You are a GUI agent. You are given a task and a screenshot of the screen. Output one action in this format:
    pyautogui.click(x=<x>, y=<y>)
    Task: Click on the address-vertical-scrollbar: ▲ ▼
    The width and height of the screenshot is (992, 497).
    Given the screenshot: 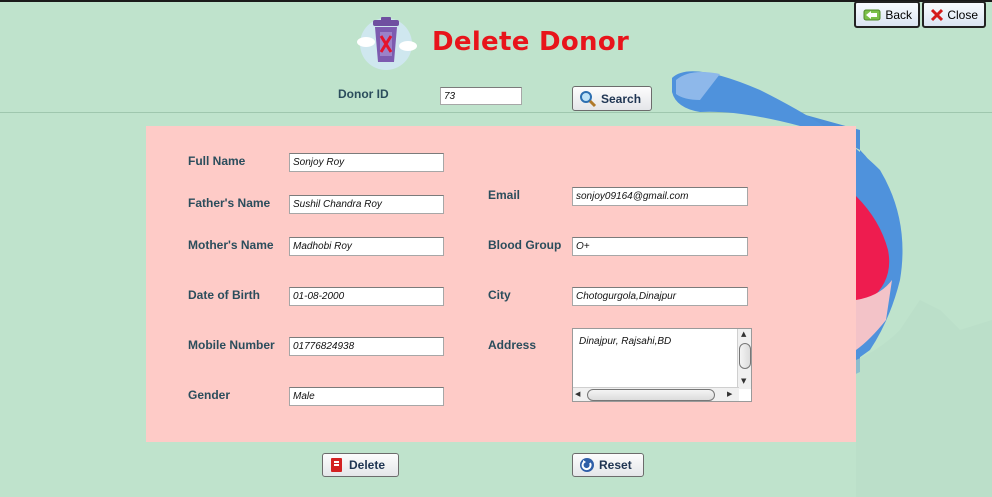 What is the action you would take?
    pyautogui.click(x=744, y=359)
    